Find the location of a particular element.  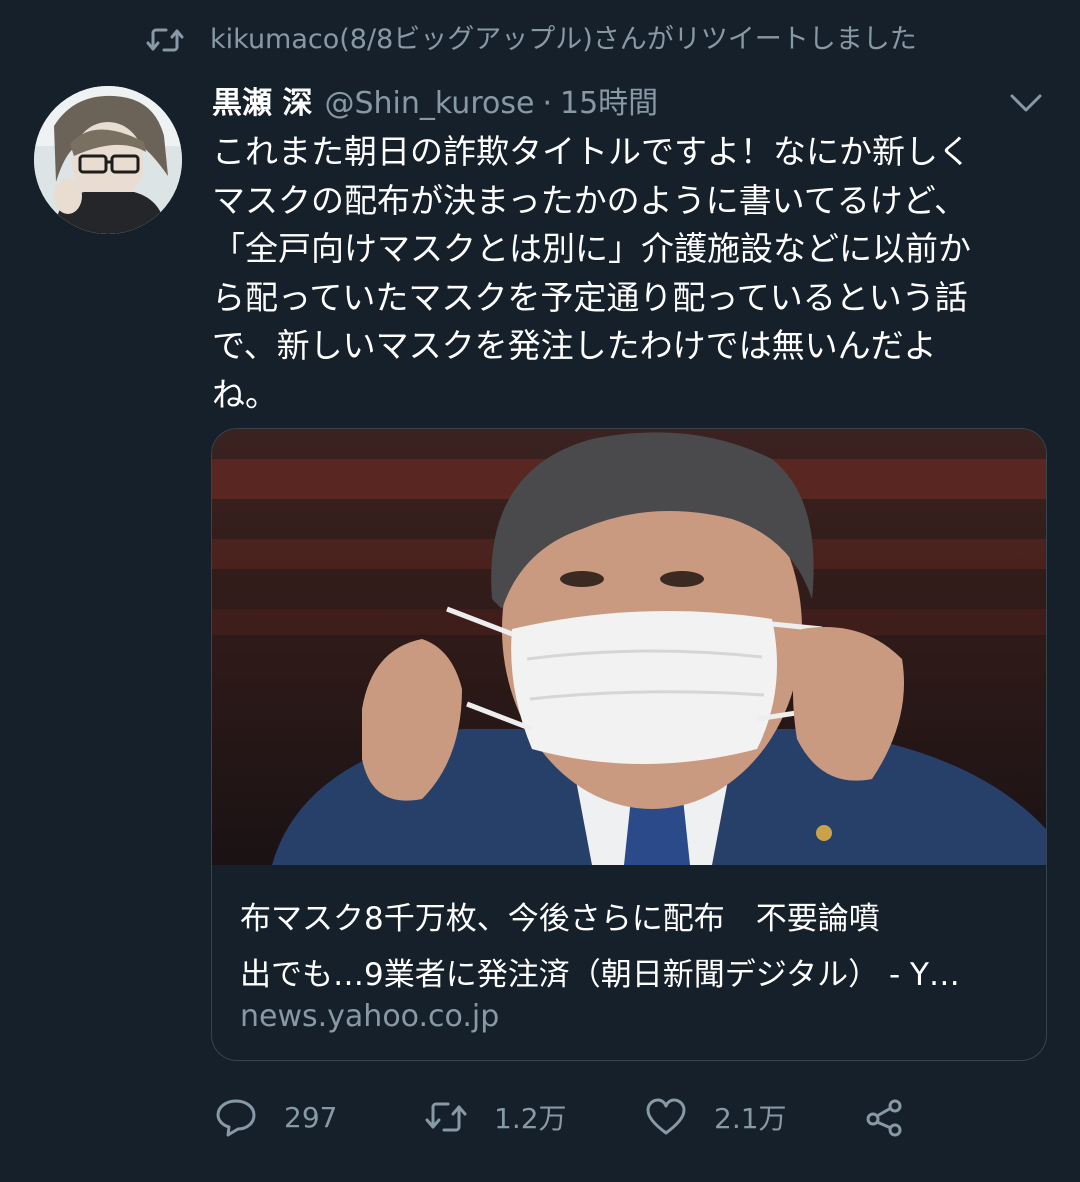

tweet-header: 黒瀬 深 @Shin_kurose · 15時間 is located at coordinates (601, 104).